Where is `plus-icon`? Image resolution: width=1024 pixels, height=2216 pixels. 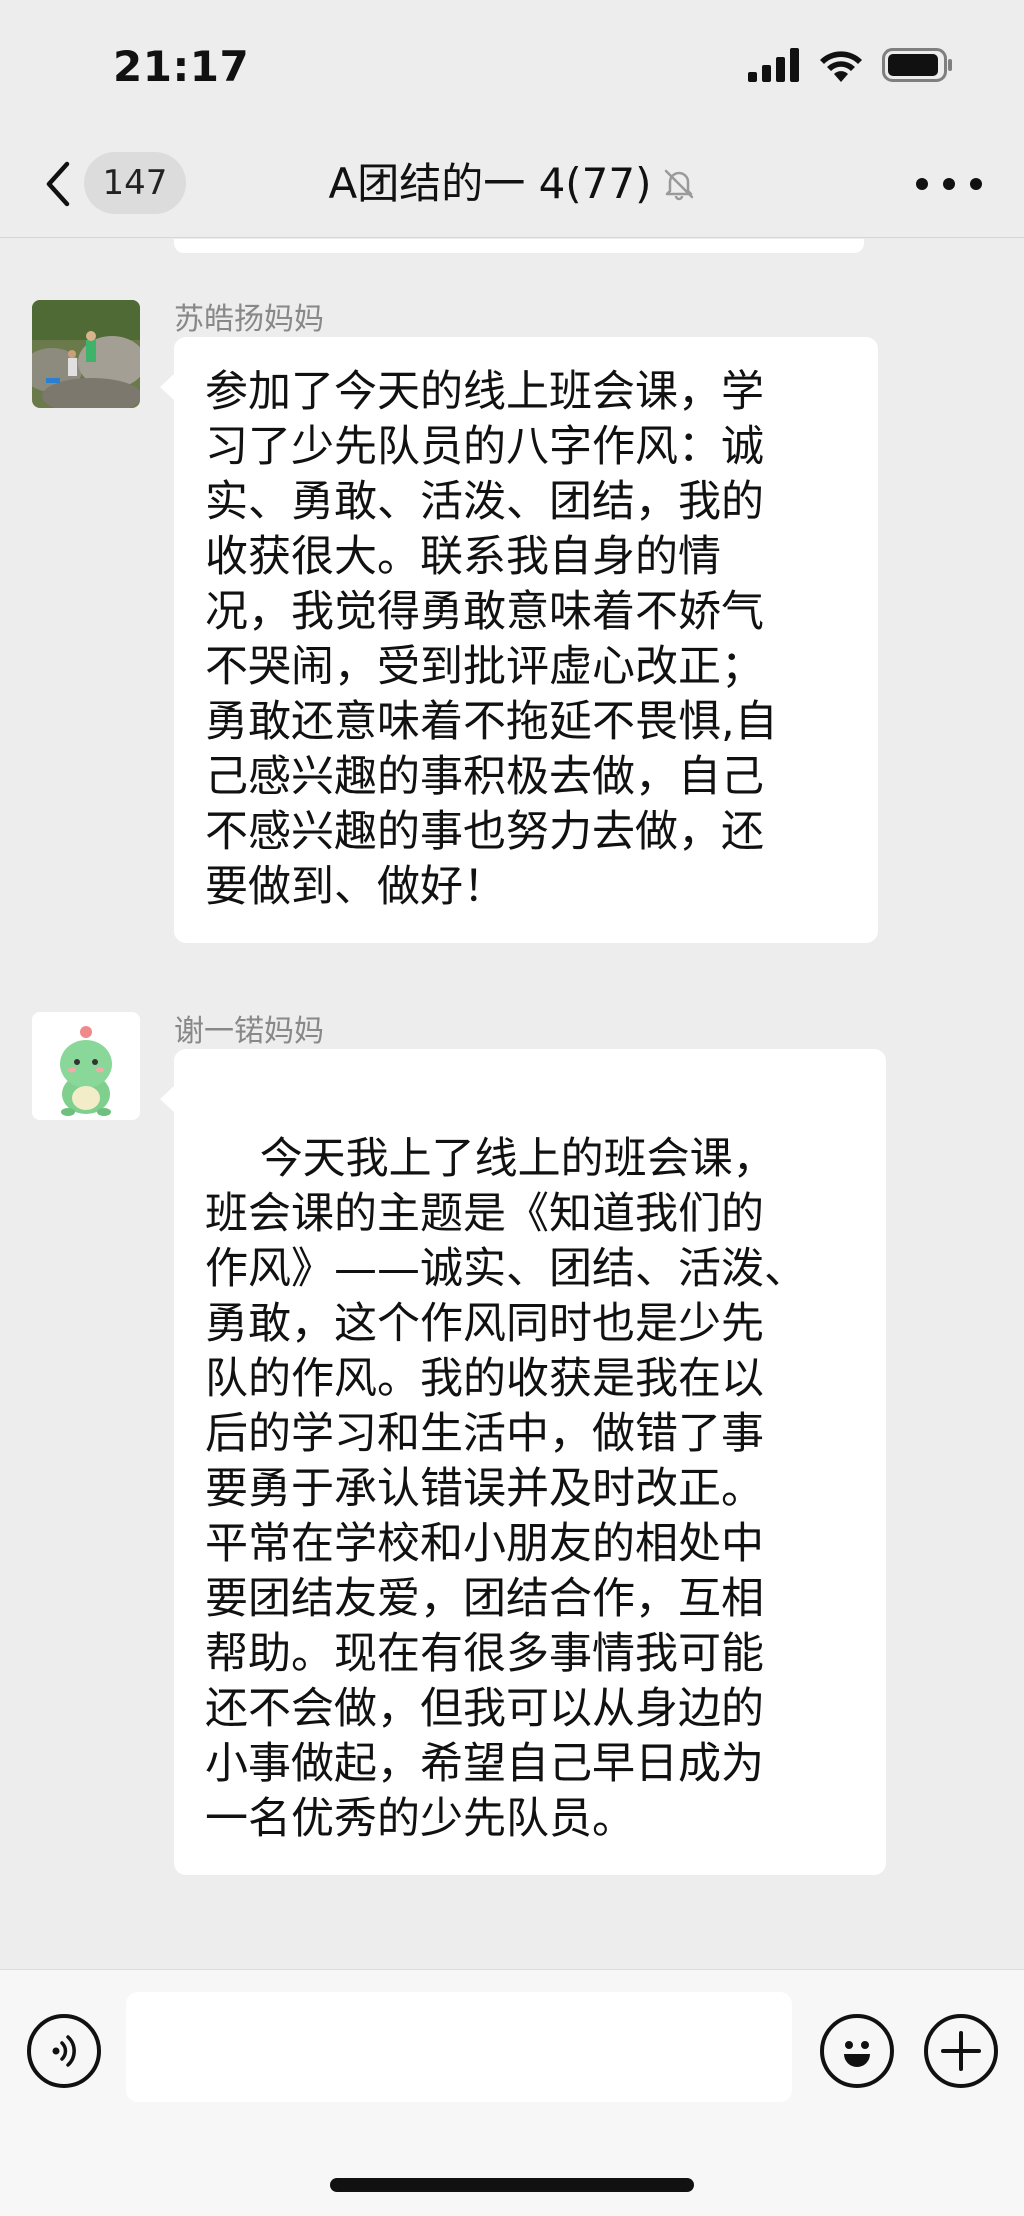 plus-icon is located at coordinates (961, 2051).